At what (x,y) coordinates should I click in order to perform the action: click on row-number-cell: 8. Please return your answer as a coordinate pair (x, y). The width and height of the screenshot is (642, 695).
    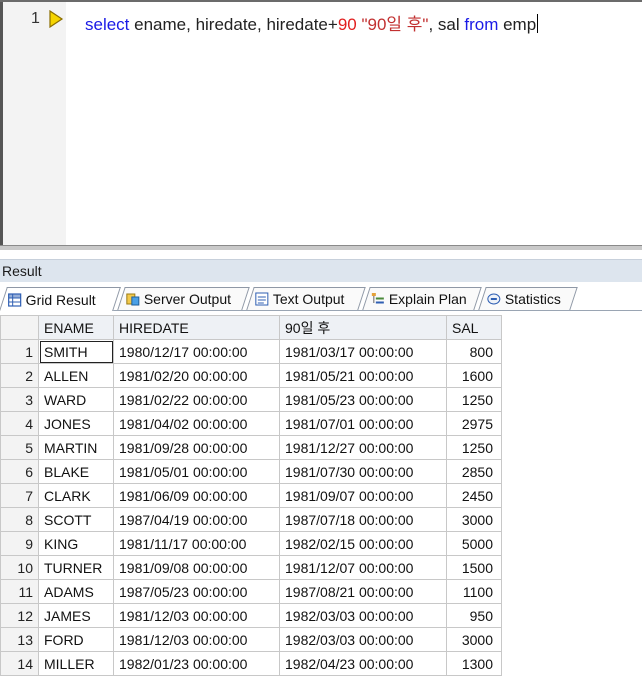
    Looking at the image, I should click on (19, 519).